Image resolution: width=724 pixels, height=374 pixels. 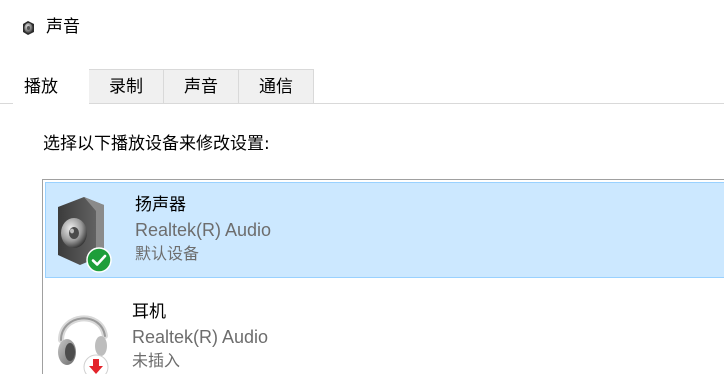 What do you see at coordinates (96, 364) in the screenshot?
I see `red-down-arrow-icon` at bounding box center [96, 364].